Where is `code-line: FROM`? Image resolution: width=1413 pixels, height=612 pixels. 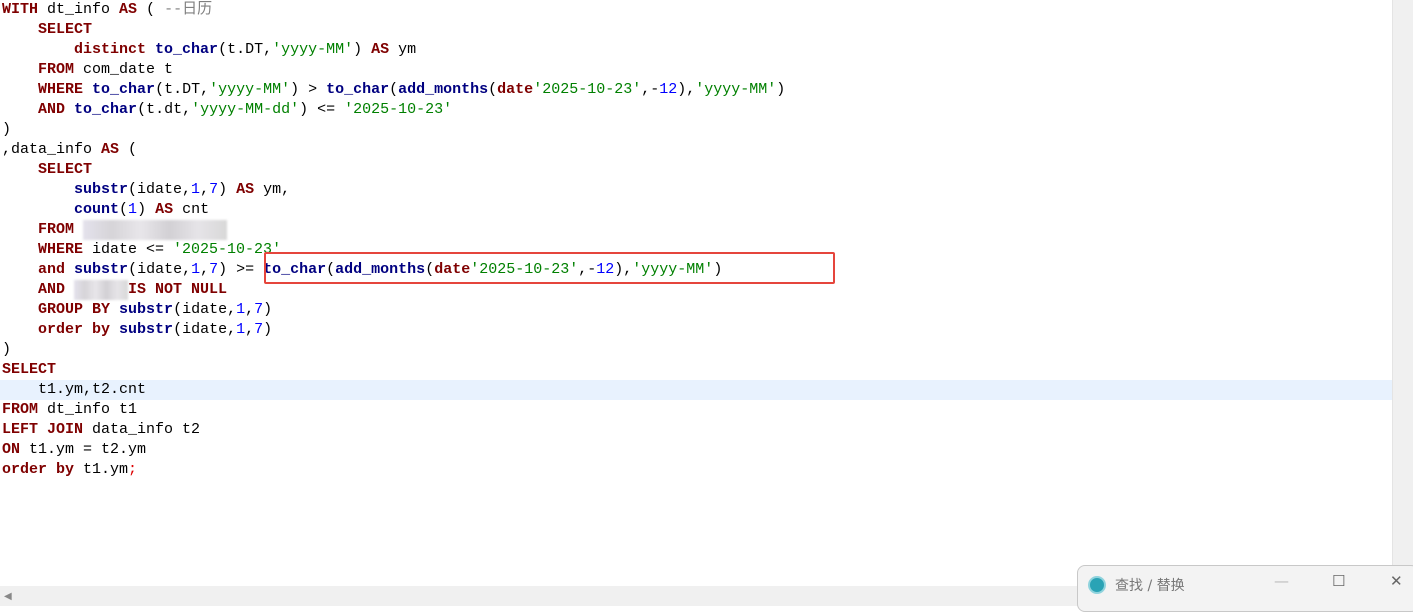
code-line: FROM is located at coordinates (115, 230).